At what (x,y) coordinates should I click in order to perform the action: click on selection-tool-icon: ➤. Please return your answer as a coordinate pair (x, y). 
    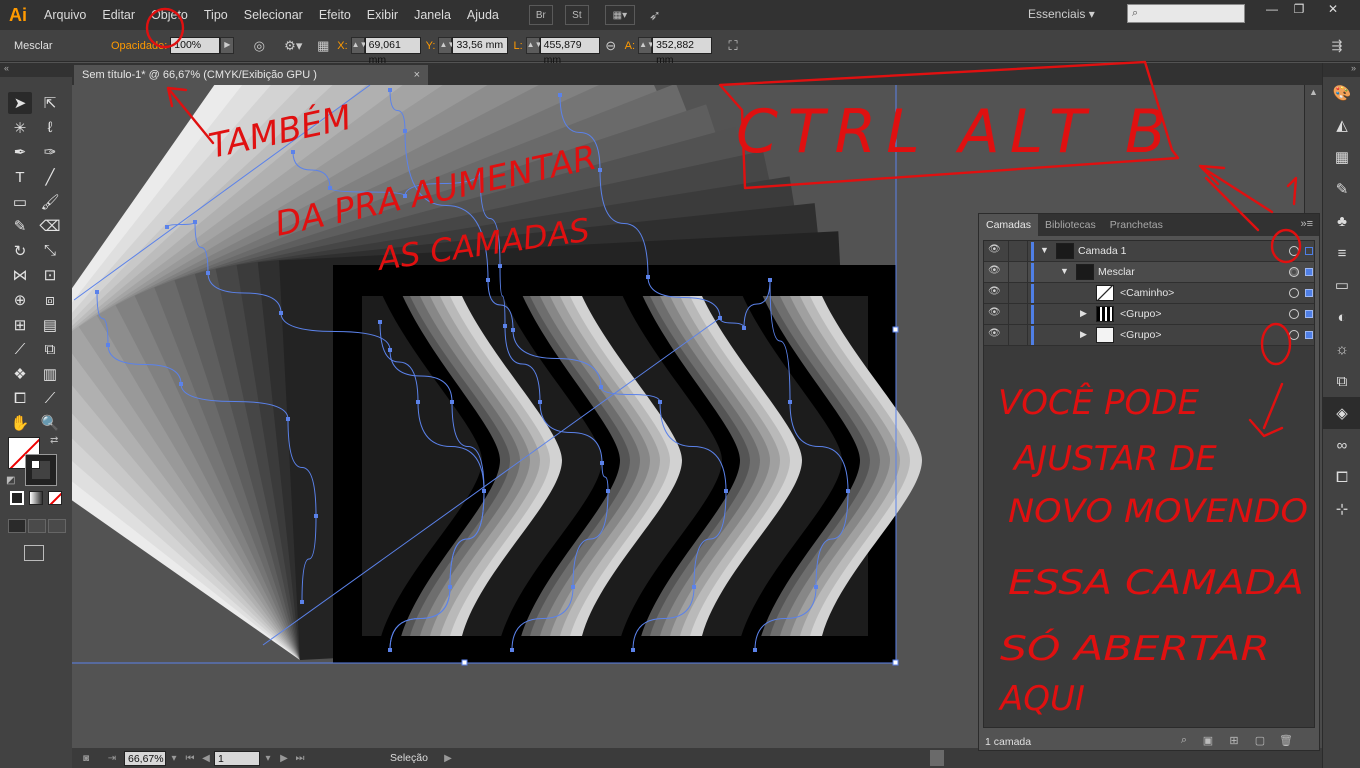
    Looking at the image, I should click on (20, 103).